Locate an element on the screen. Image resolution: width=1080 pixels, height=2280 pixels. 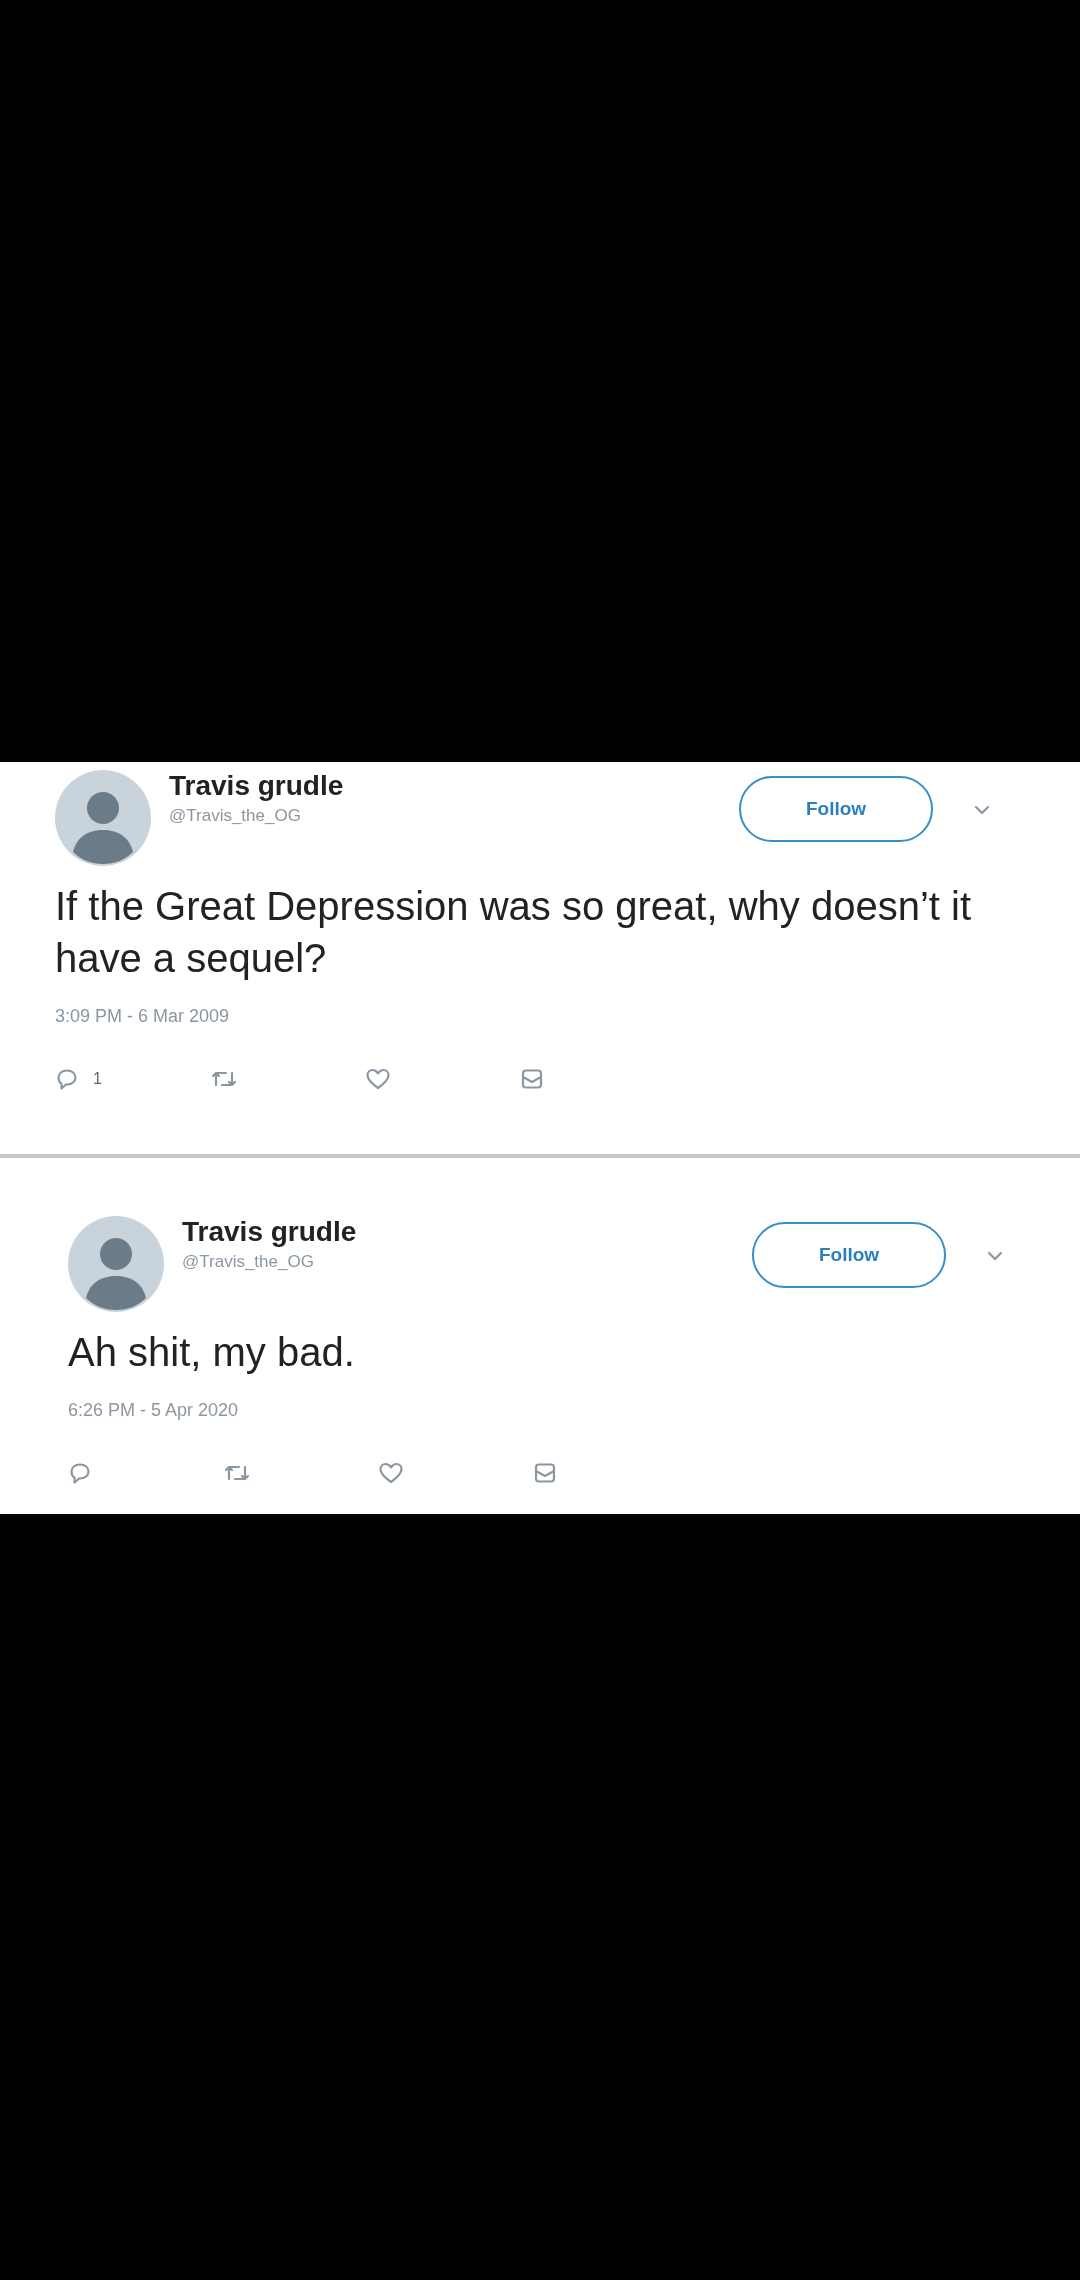
tweet-text: If the Great Depression was so great, why doesn’t it have a sequel? is located at coordinates (513, 932).